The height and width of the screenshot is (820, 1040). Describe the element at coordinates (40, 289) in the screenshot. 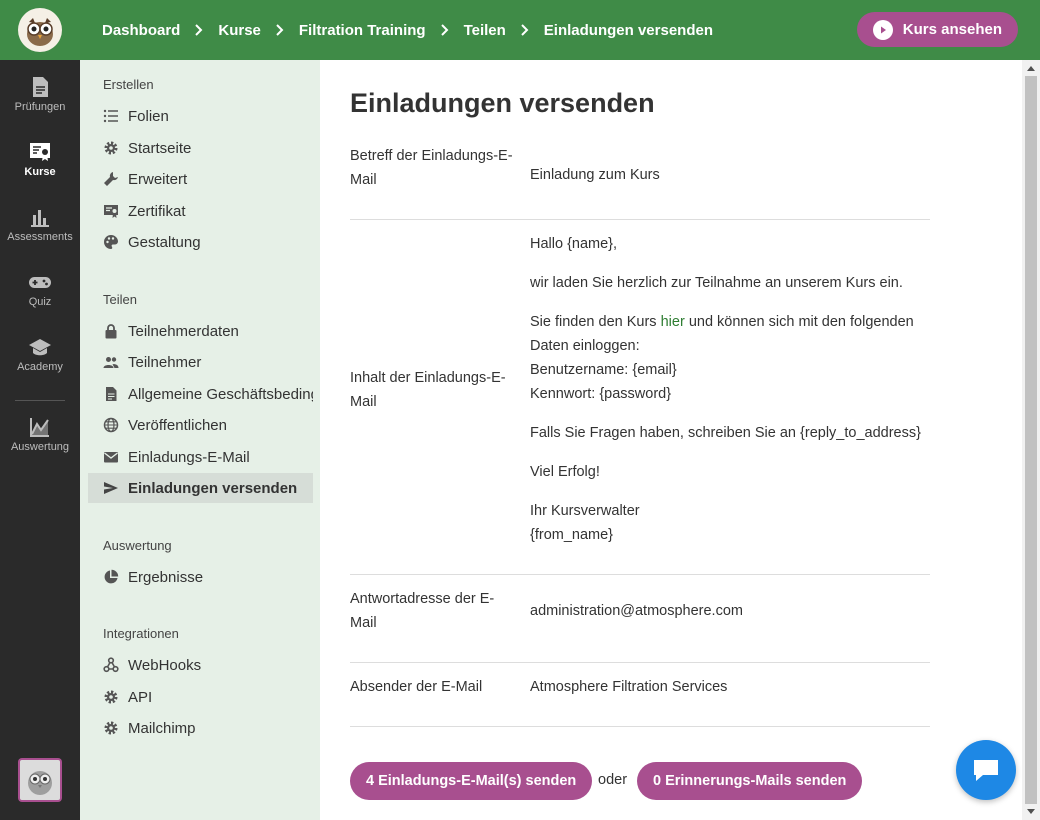

I see `rail-item-quiz: Quiz` at that location.